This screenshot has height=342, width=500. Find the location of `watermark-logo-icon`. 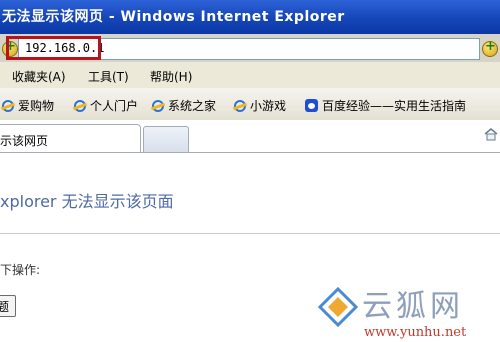

watermark-logo-icon is located at coordinates (338, 307).